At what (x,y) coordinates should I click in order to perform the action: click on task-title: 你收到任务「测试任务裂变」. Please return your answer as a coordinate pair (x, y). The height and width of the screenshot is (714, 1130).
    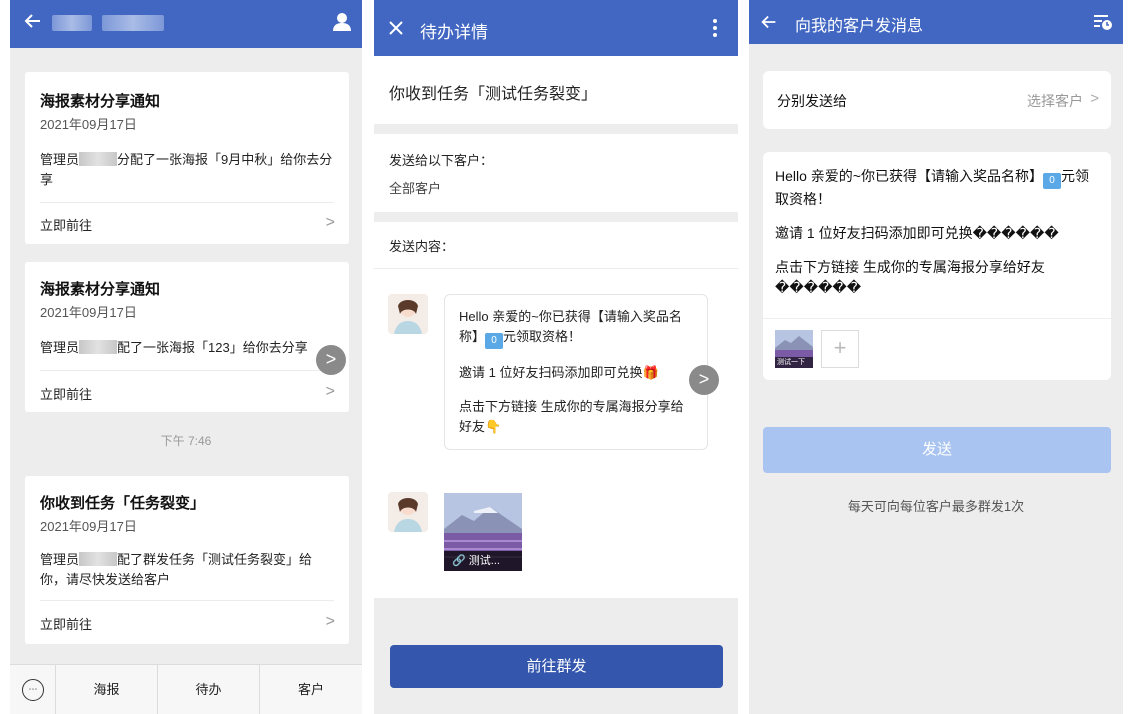
    Looking at the image, I should click on (493, 94).